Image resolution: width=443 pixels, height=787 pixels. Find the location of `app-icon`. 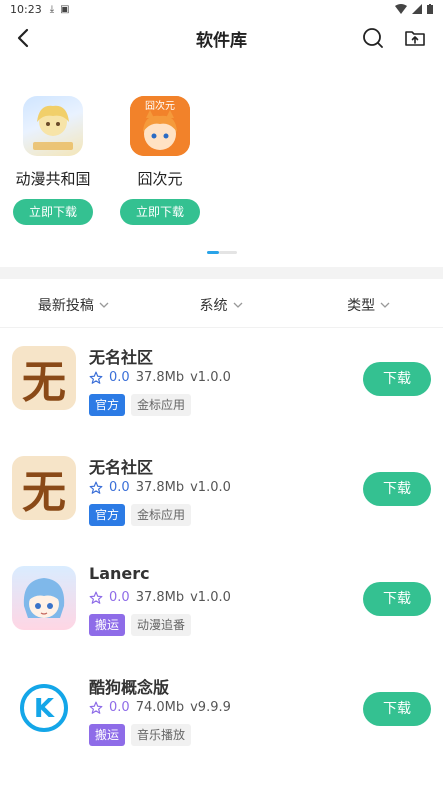

app-icon is located at coordinates (44, 598).